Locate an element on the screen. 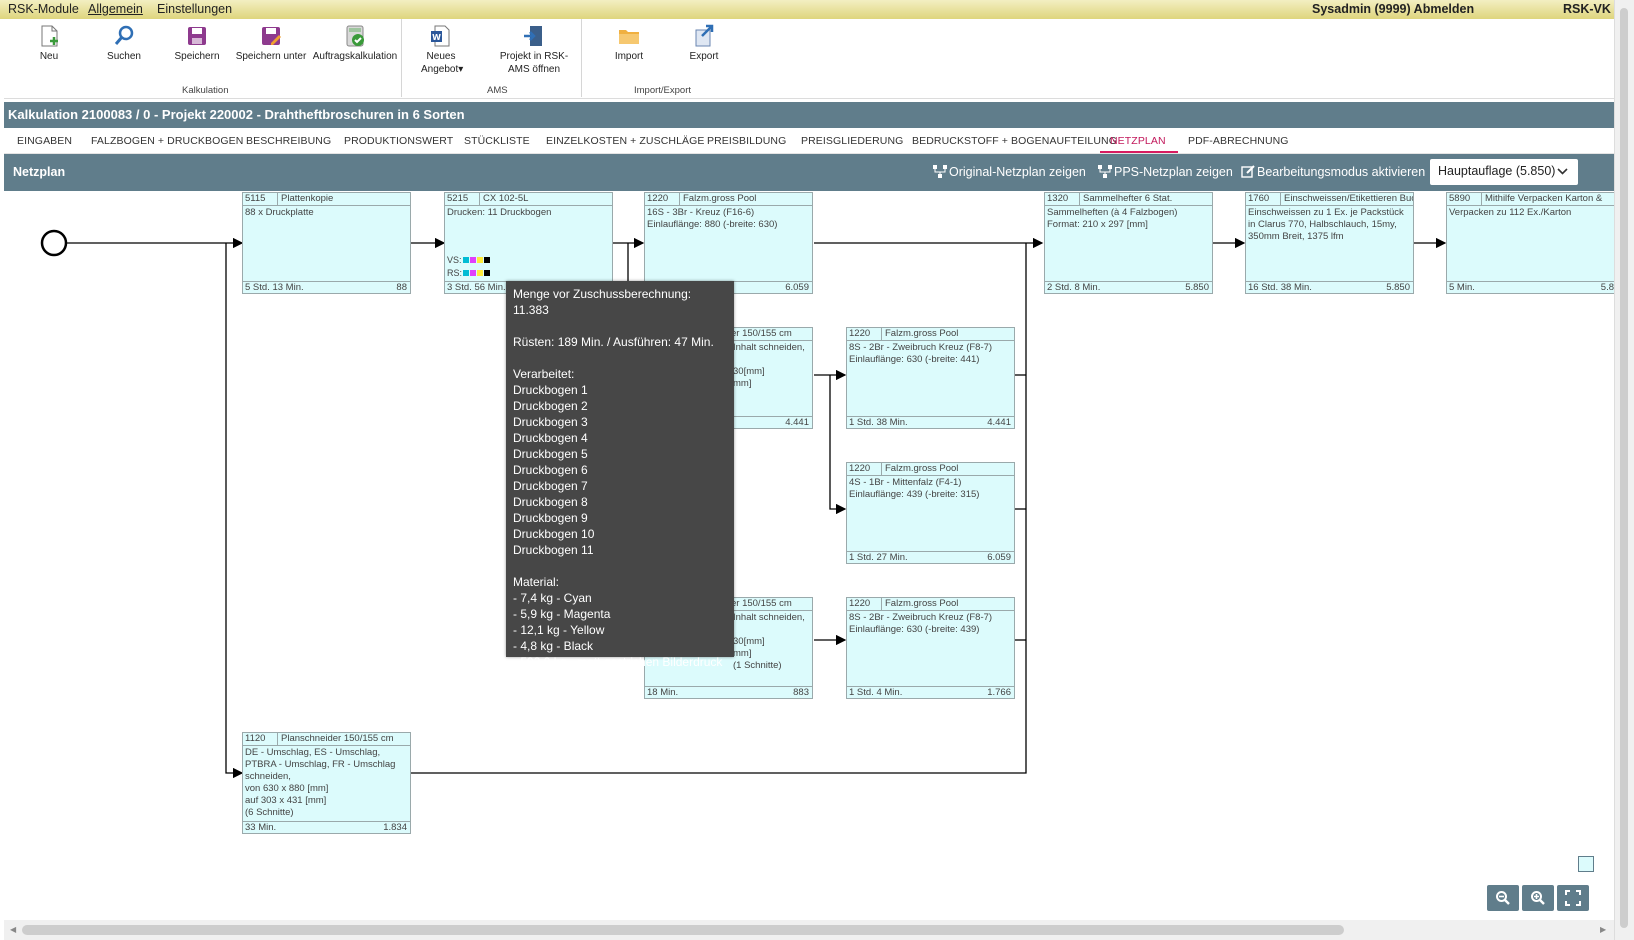 This screenshot has height=940, width=1634. order-calc-button: Auftragskalkulation is located at coordinates (355, 43).